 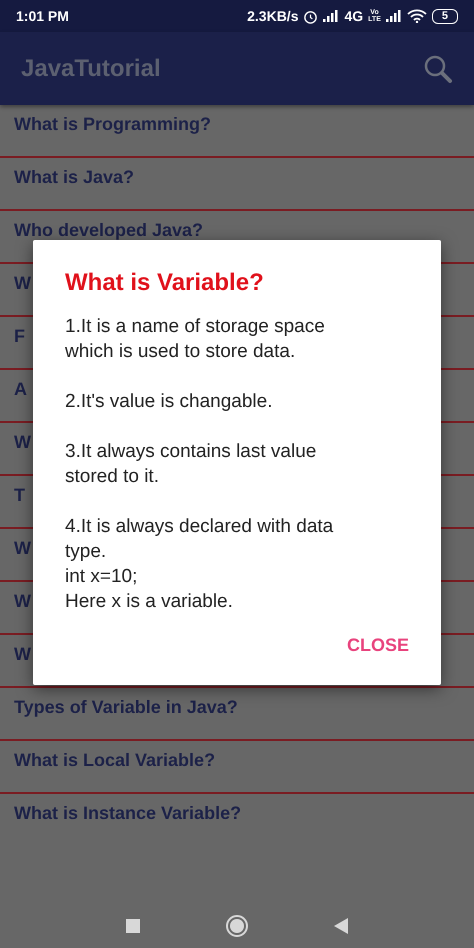 I want to click on topic-title: F, so click(x=19, y=336).